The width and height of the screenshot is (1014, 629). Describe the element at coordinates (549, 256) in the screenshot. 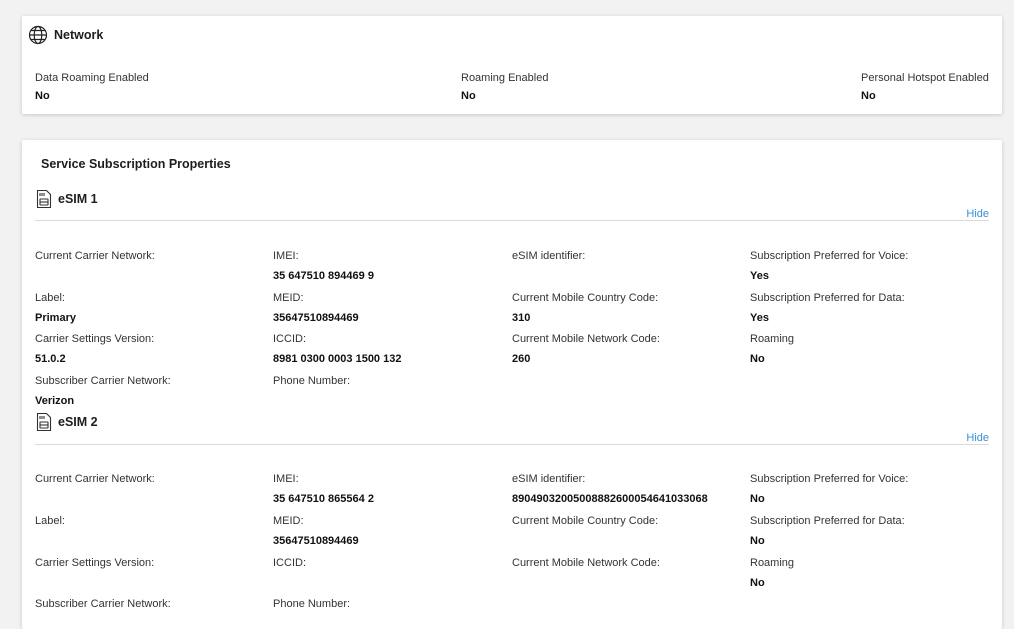

I see `esim1-esim-identifier: eSIM identifier:` at that location.